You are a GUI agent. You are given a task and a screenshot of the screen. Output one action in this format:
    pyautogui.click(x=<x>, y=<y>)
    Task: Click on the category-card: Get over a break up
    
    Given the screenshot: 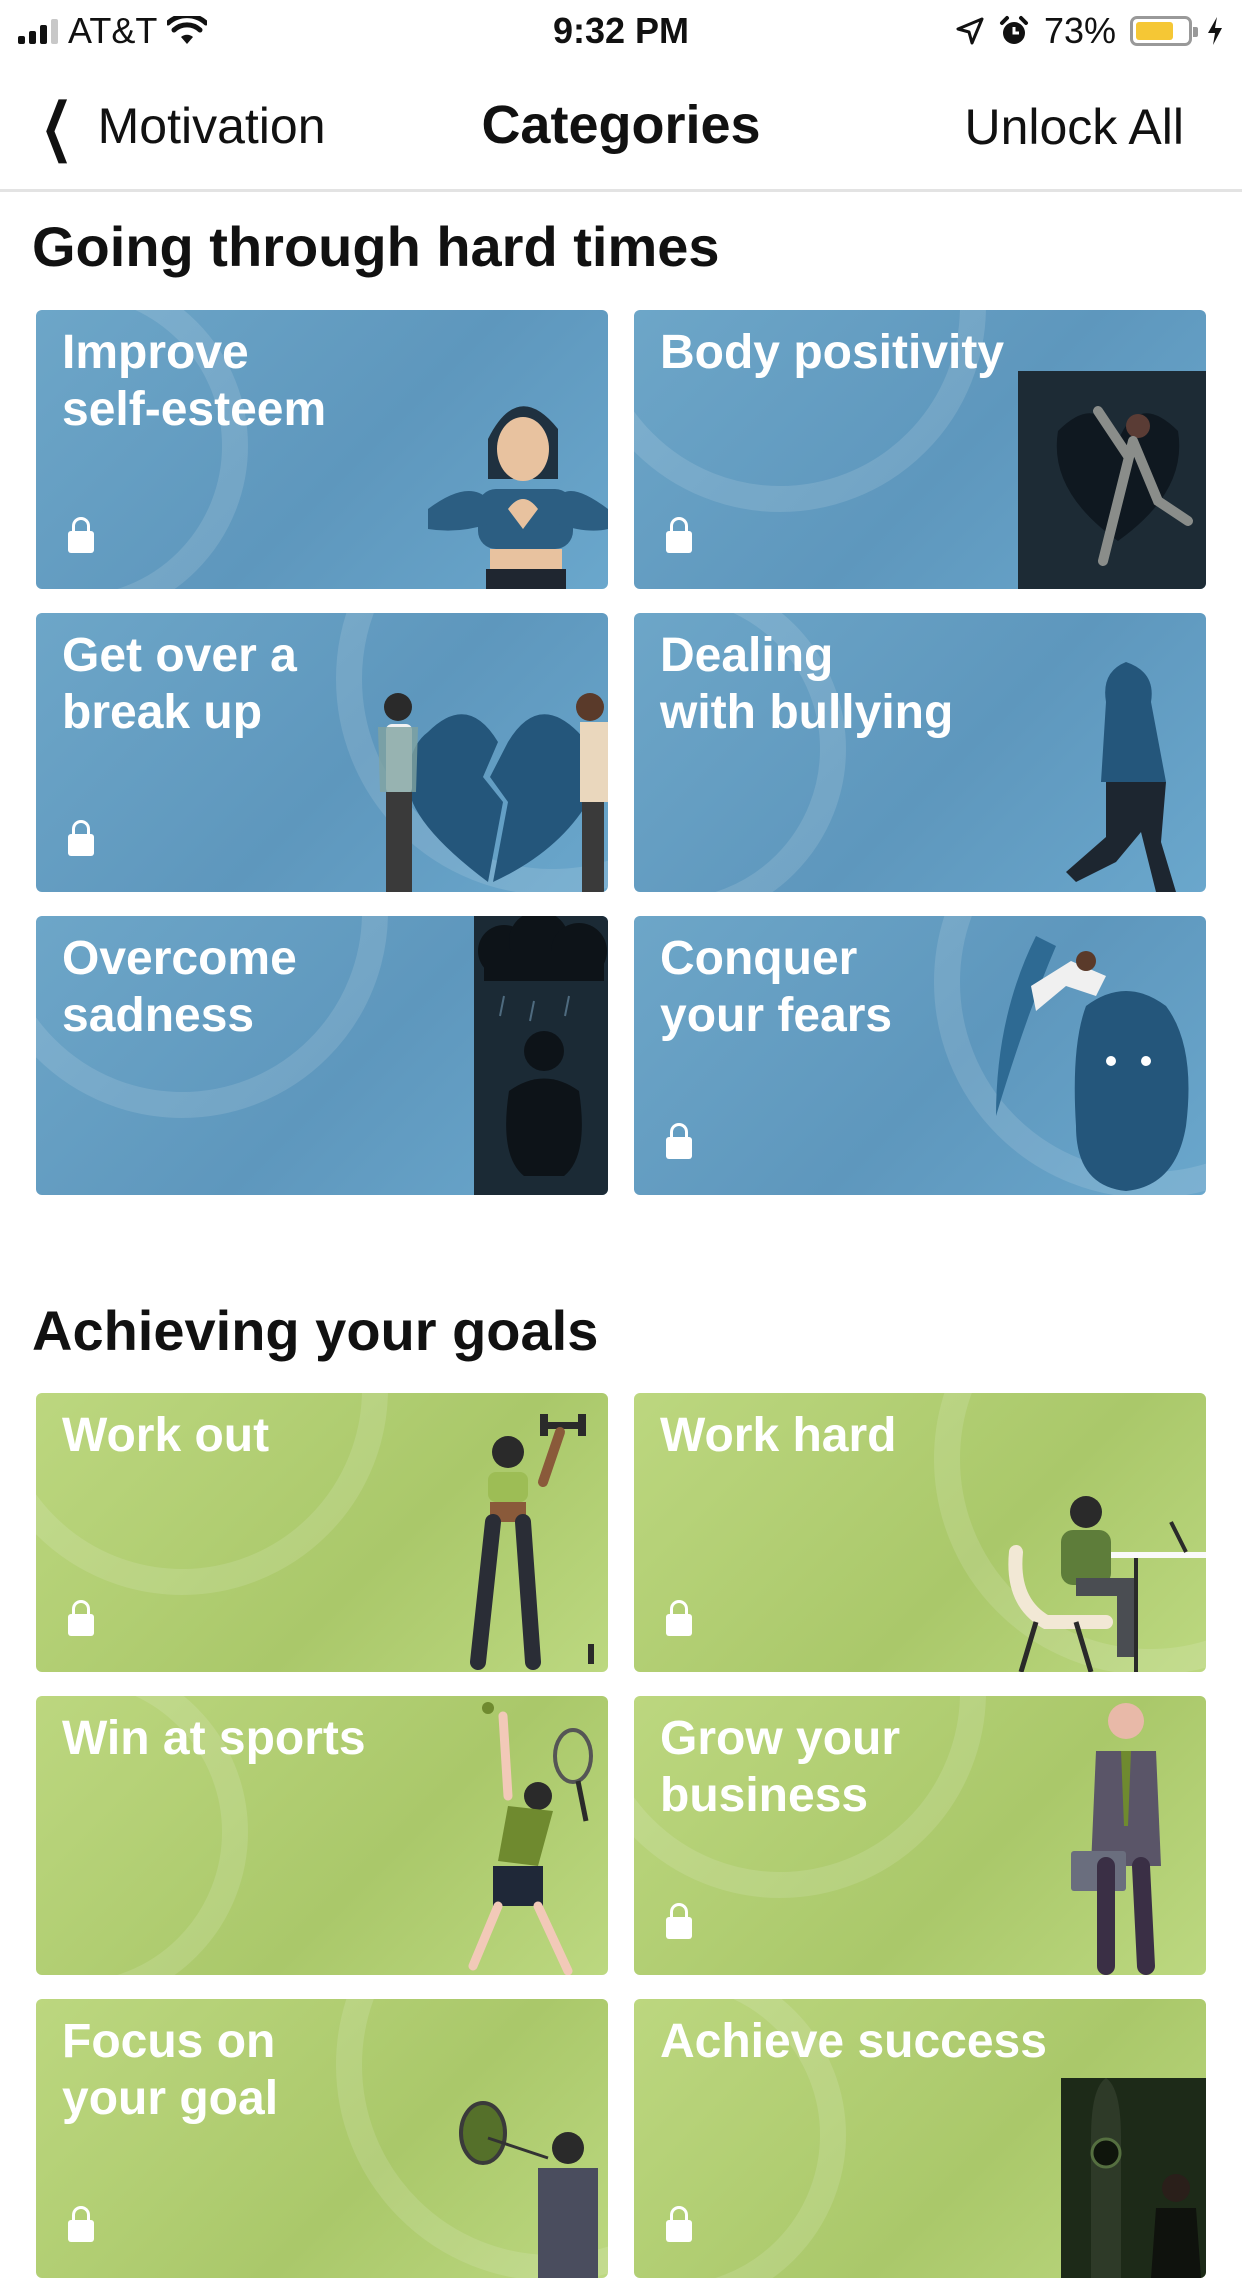 What is the action you would take?
    pyautogui.click(x=322, y=752)
    